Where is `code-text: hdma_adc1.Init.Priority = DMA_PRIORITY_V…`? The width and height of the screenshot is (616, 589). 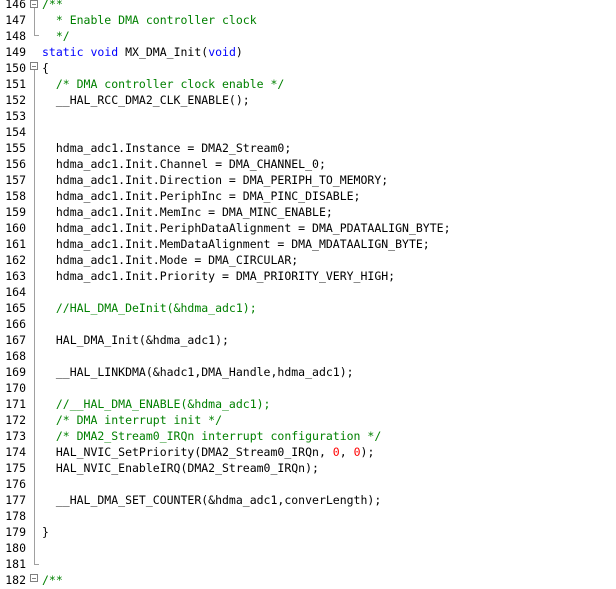 code-text: hdma_adc1.Init.Priority = DMA_PRIORITY_V… is located at coordinates (218, 276).